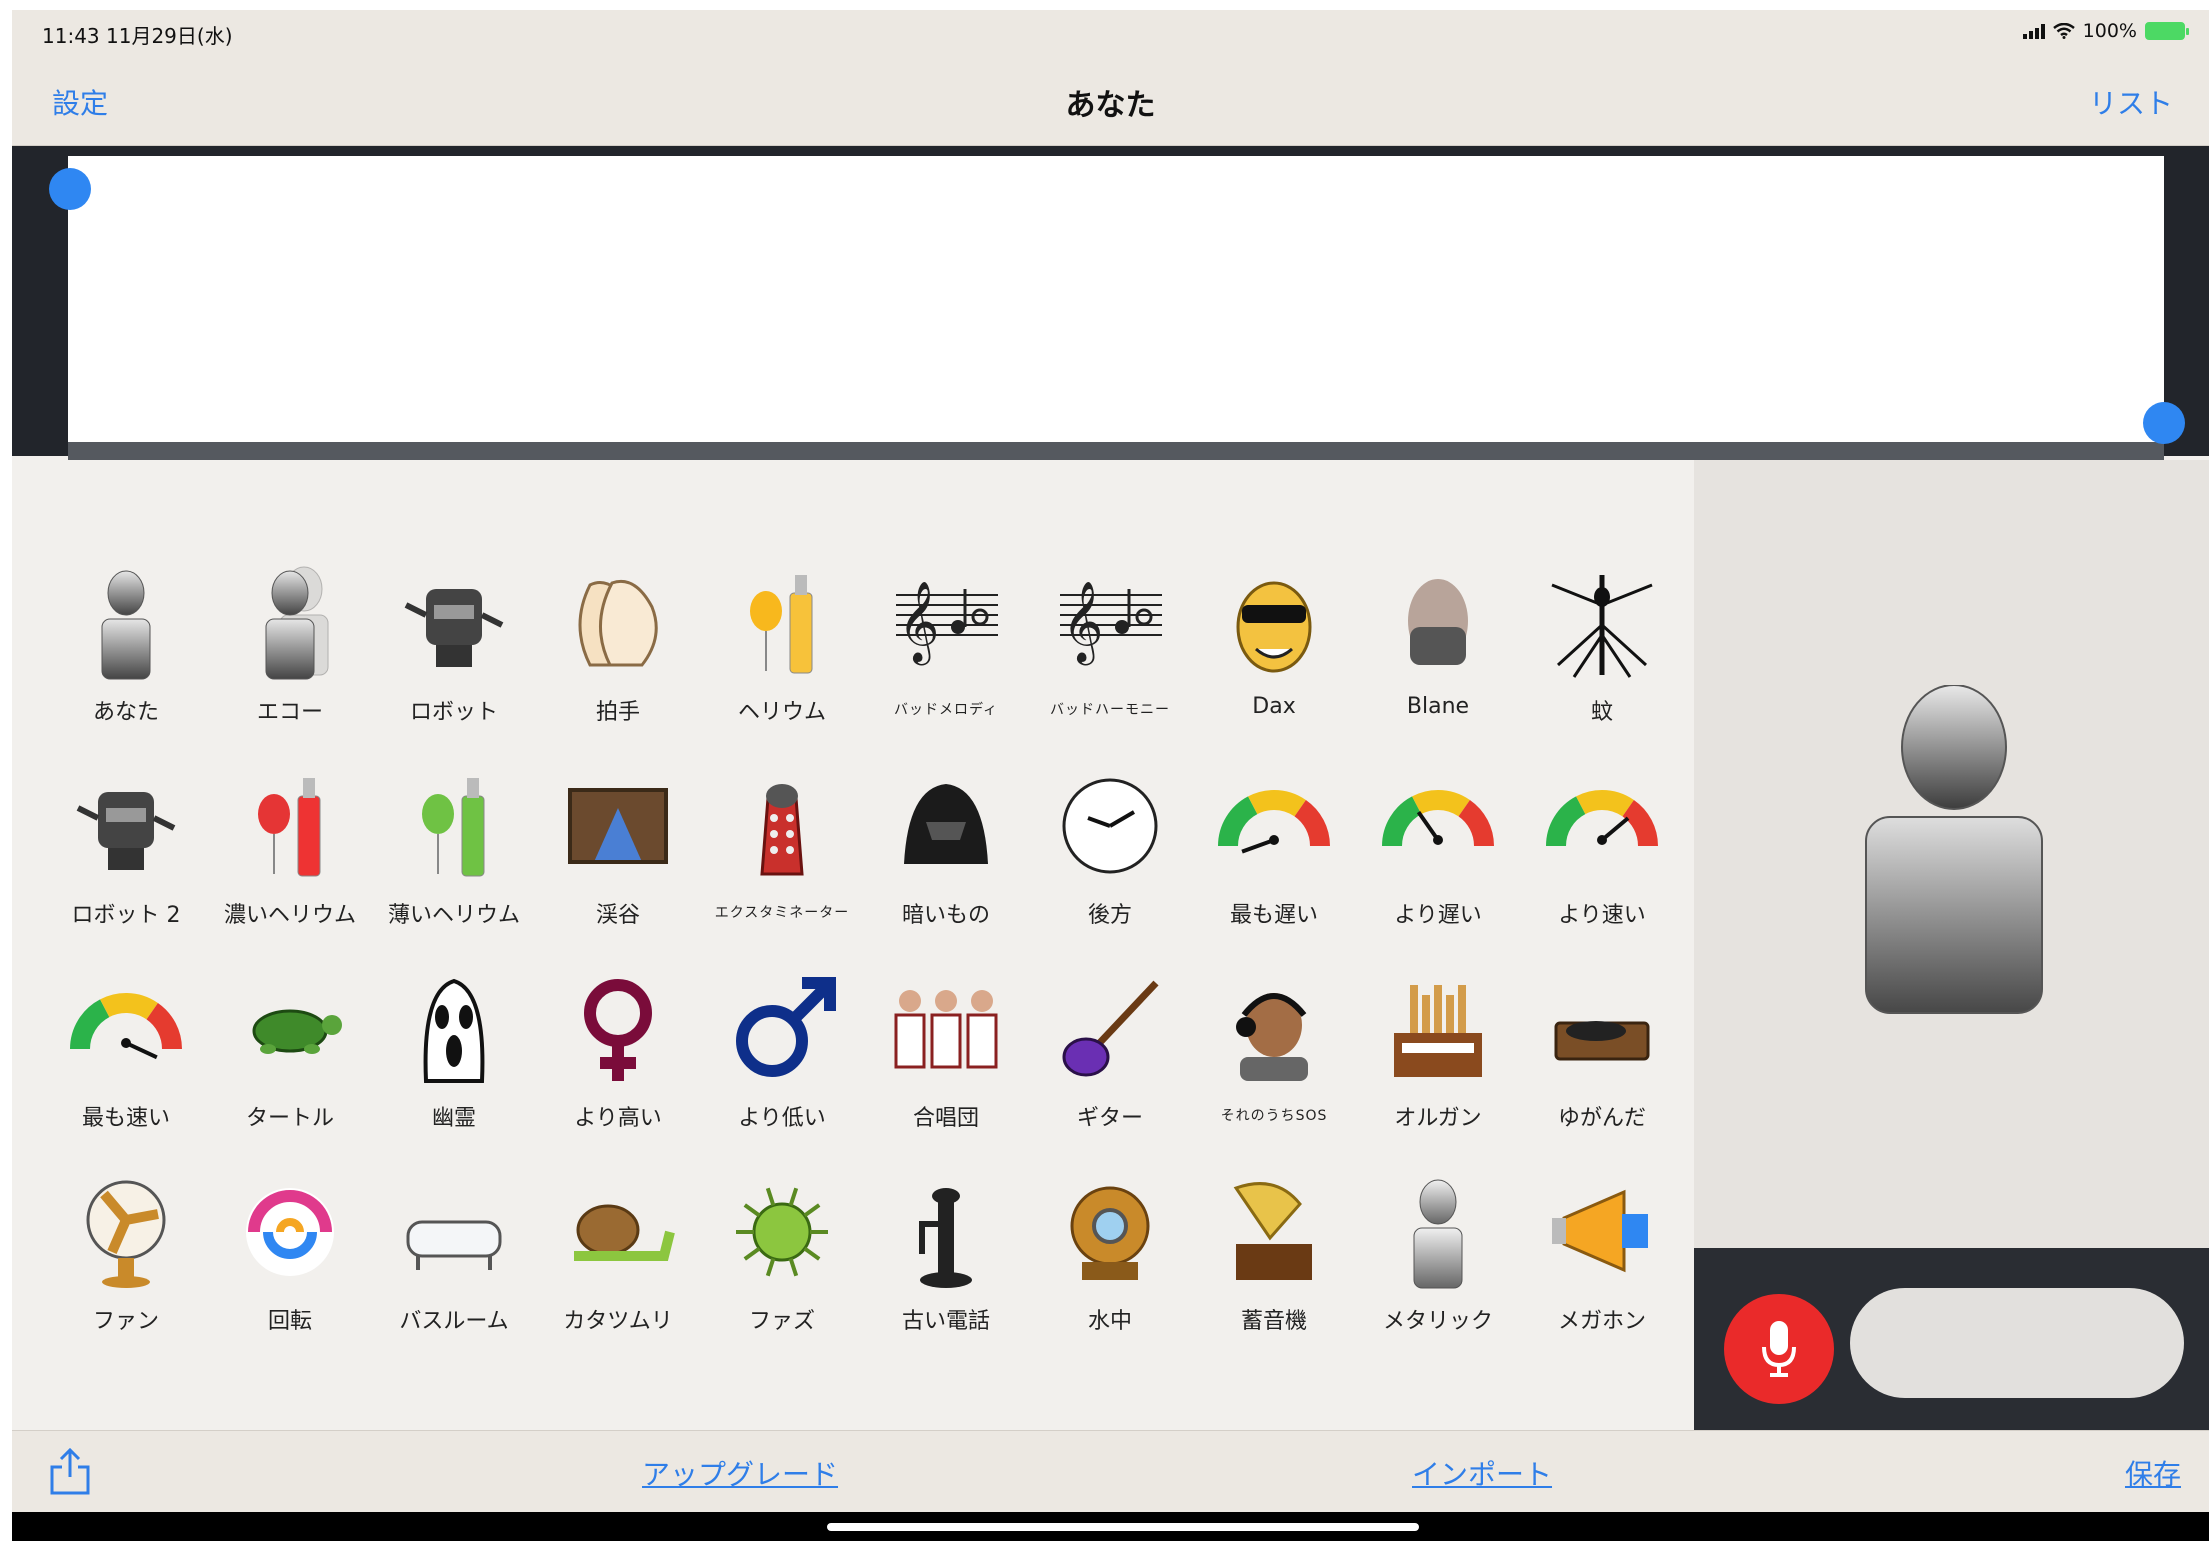 This screenshot has width=2209, height=1541. Describe the element at coordinates (1274, 862) in the screenshot. I see `effect-item: 最も遅い` at that location.